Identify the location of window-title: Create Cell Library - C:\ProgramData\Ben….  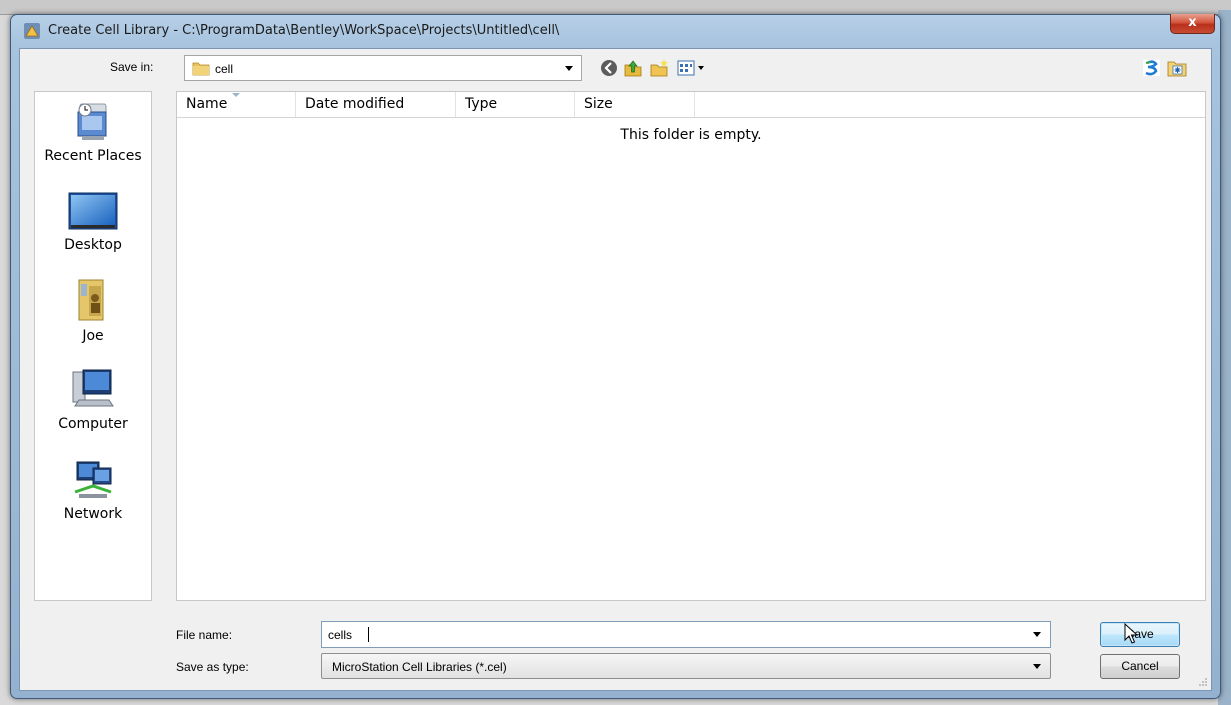
(304, 30).